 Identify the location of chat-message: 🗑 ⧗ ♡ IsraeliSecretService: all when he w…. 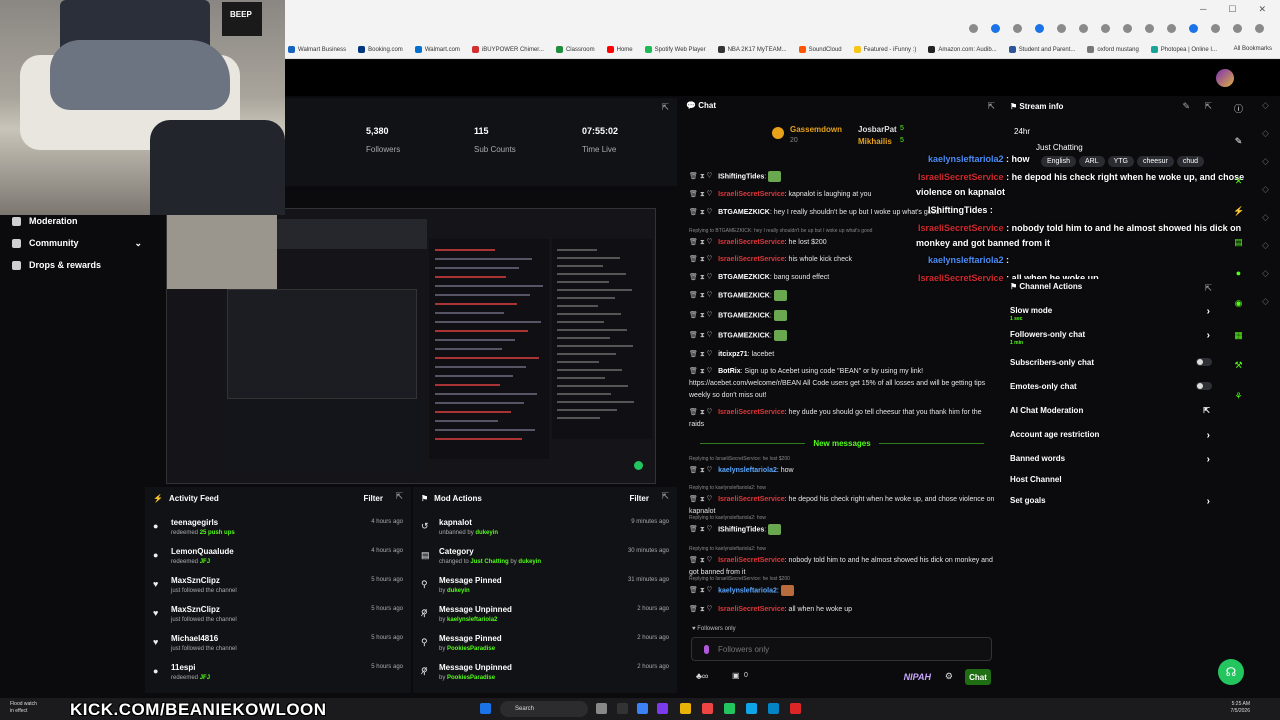
(842, 610).